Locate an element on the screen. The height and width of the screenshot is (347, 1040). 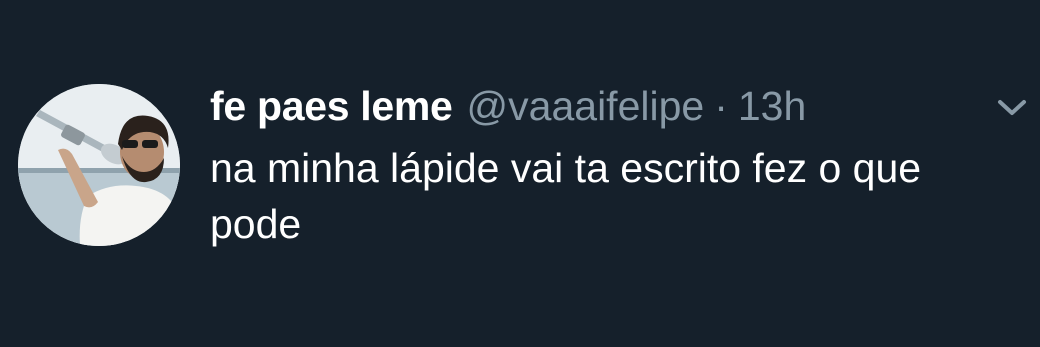
user-handle: @vaaaifelipe is located at coordinates (586, 106).